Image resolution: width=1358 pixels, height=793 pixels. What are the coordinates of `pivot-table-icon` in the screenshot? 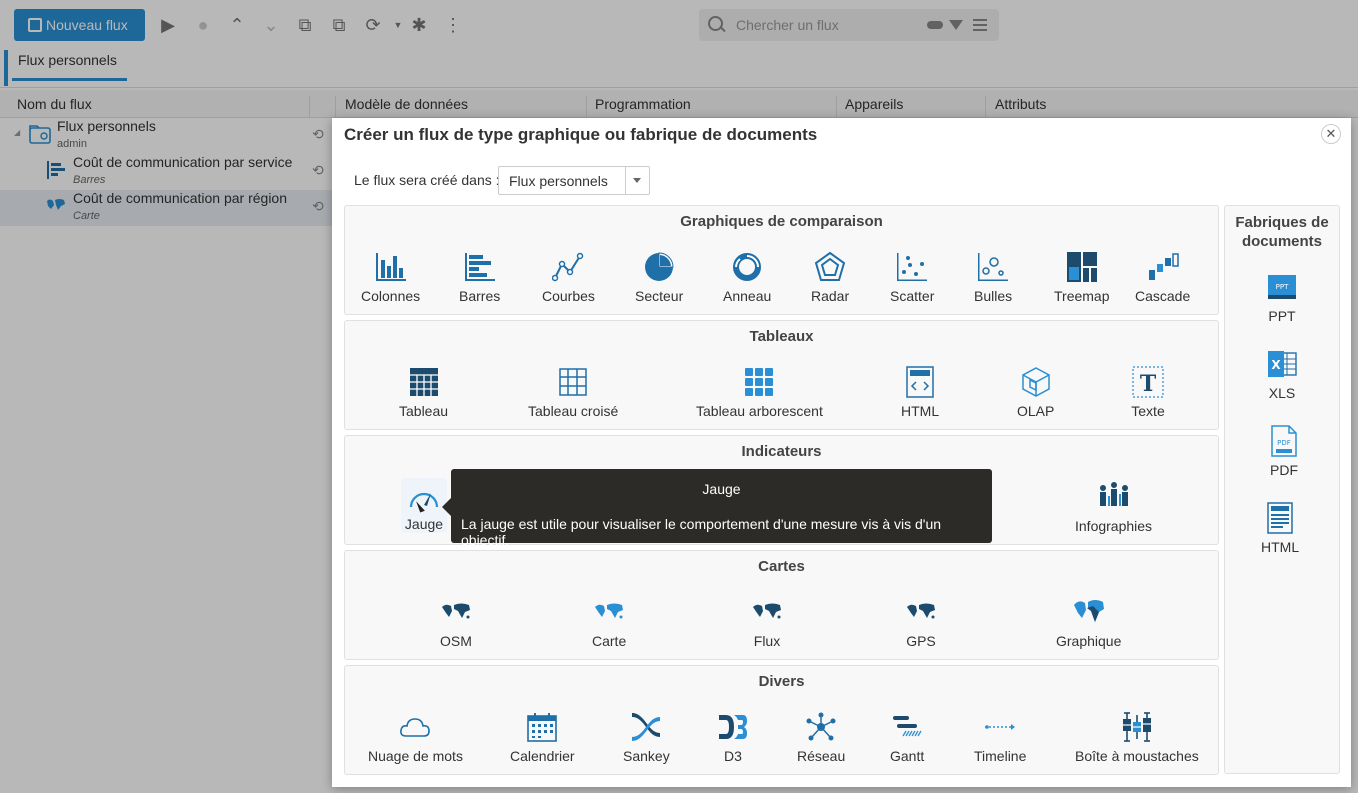 It's located at (573, 382).